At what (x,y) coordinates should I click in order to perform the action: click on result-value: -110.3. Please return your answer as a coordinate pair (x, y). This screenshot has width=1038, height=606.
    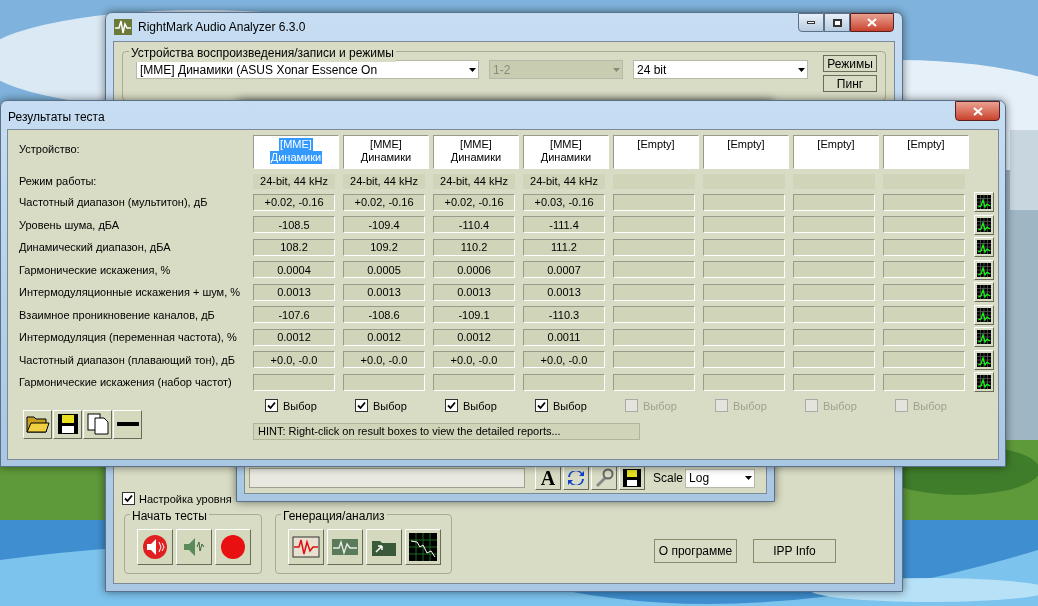
    Looking at the image, I should click on (564, 315).